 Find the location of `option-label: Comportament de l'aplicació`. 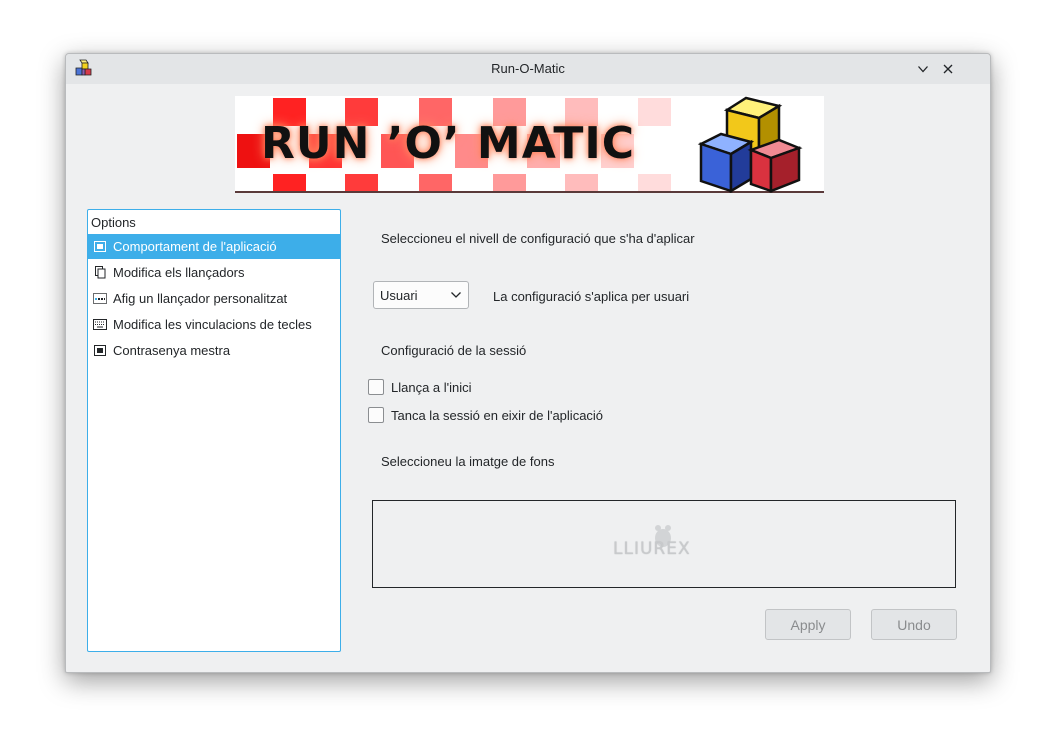

option-label: Comportament de l'aplicació is located at coordinates (195, 246).